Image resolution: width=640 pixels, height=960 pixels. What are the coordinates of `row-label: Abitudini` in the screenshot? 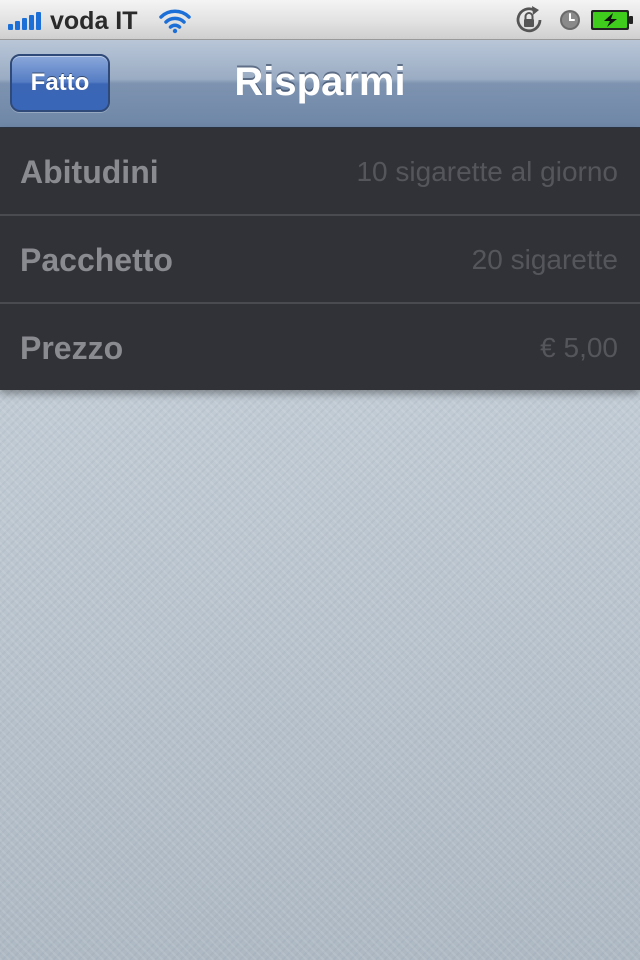 It's located at (89, 172).